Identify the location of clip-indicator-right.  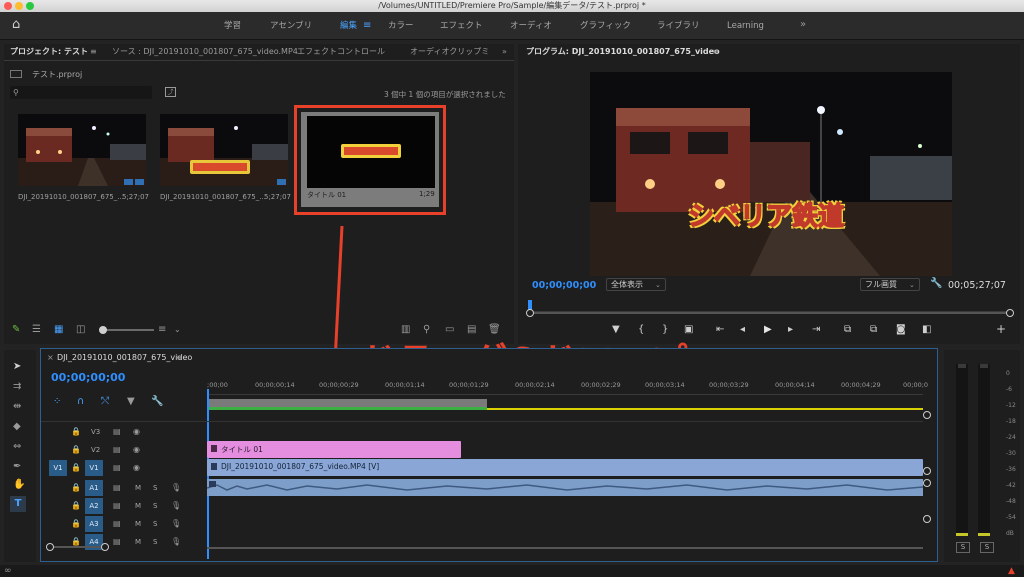
(984, 366).